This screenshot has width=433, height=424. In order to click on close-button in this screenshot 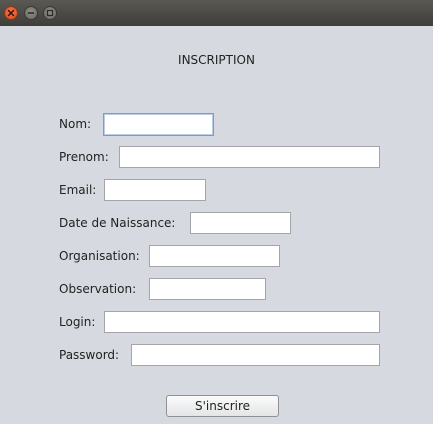, I will do `click(11, 13)`.